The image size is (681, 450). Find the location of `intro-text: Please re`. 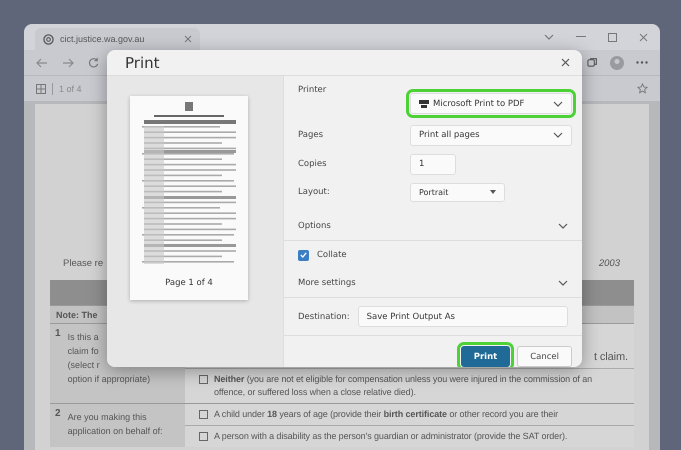

intro-text: Please re is located at coordinates (83, 264).